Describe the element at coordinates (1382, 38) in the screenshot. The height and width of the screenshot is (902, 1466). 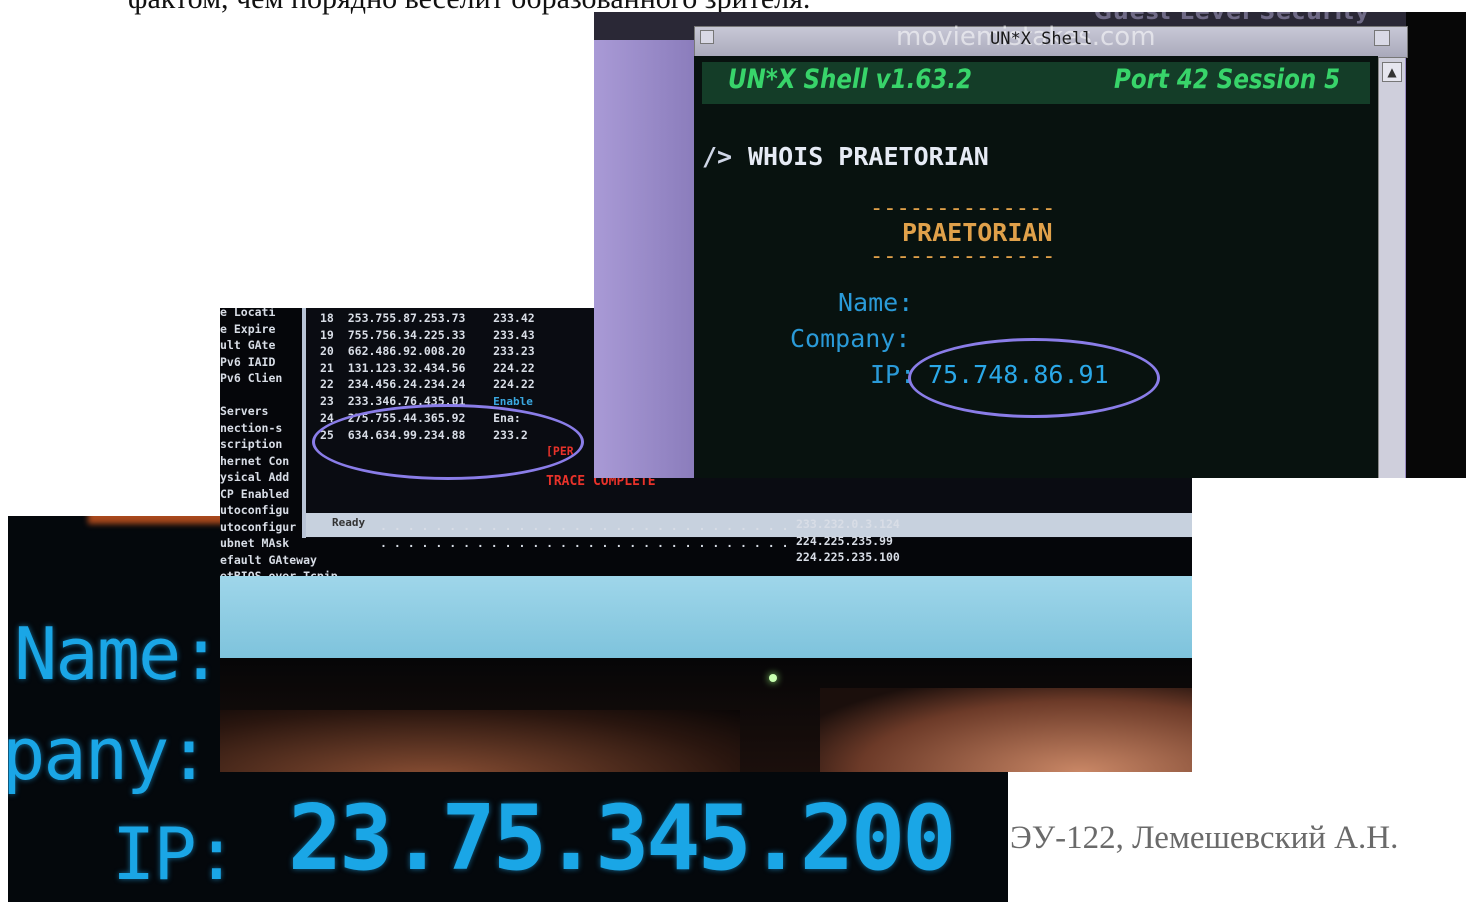
I see `zoom-box-icon` at that location.